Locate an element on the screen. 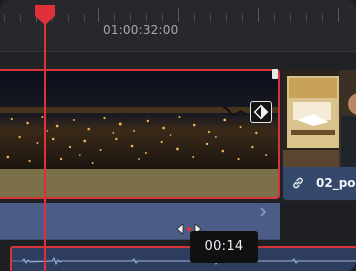 Image resolution: width=356 pixels, height=271 pixels. audio-waveform is located at coordinates (184, 261).